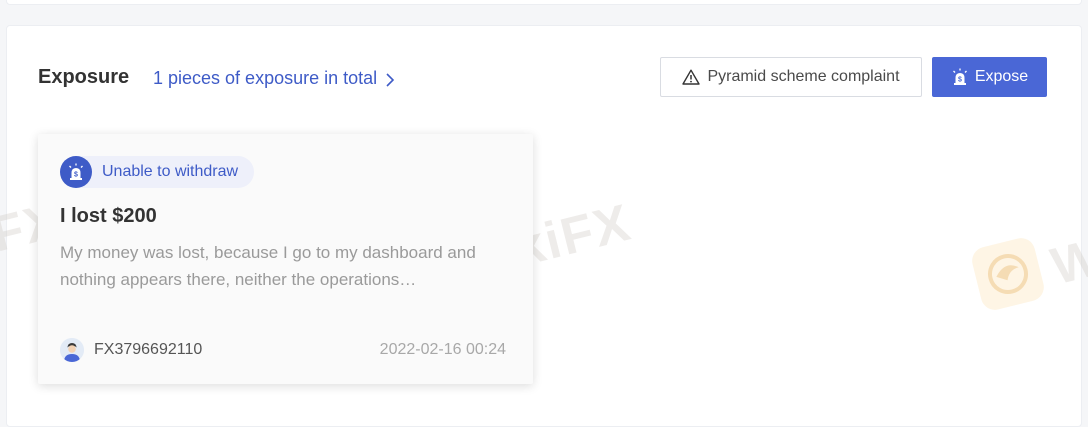 The width and height of the screenshot is (1088, 427). Describe the element at coordinates (544, 2) in the screenshot. I see `top-section-edge` at that location.